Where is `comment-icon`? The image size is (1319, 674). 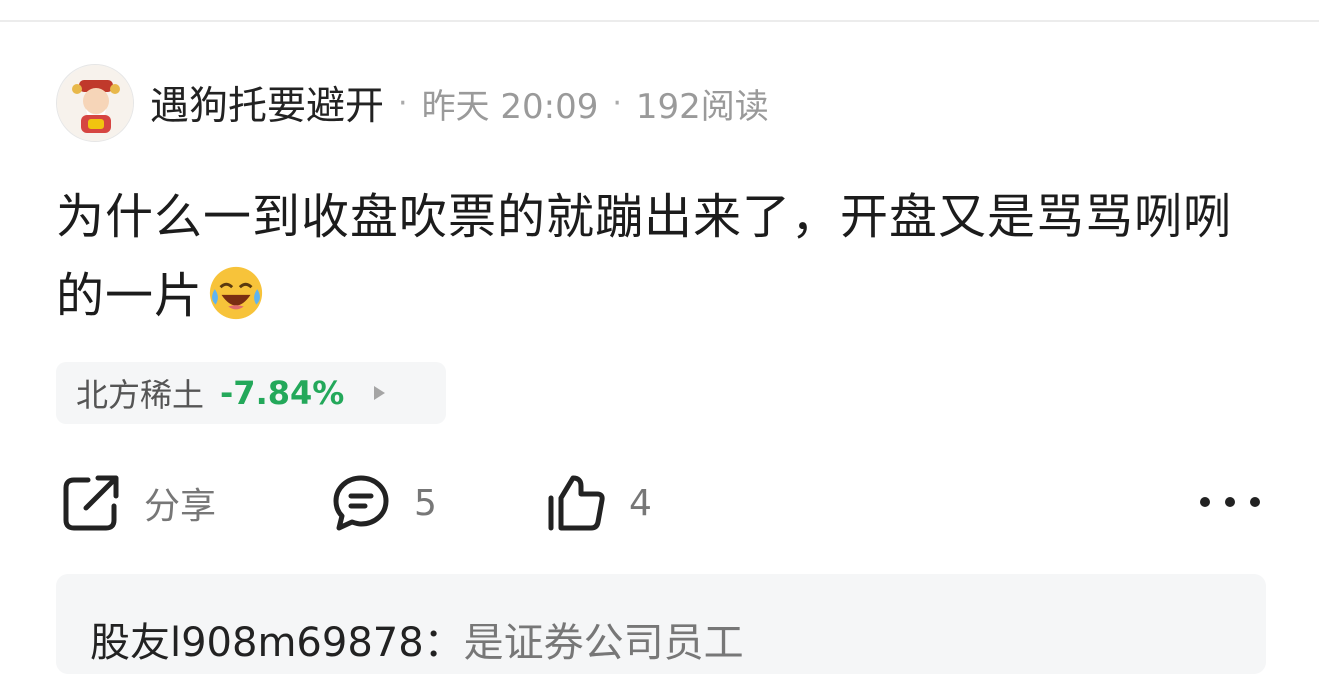 comment-icon is located at coordinates (361, 503).